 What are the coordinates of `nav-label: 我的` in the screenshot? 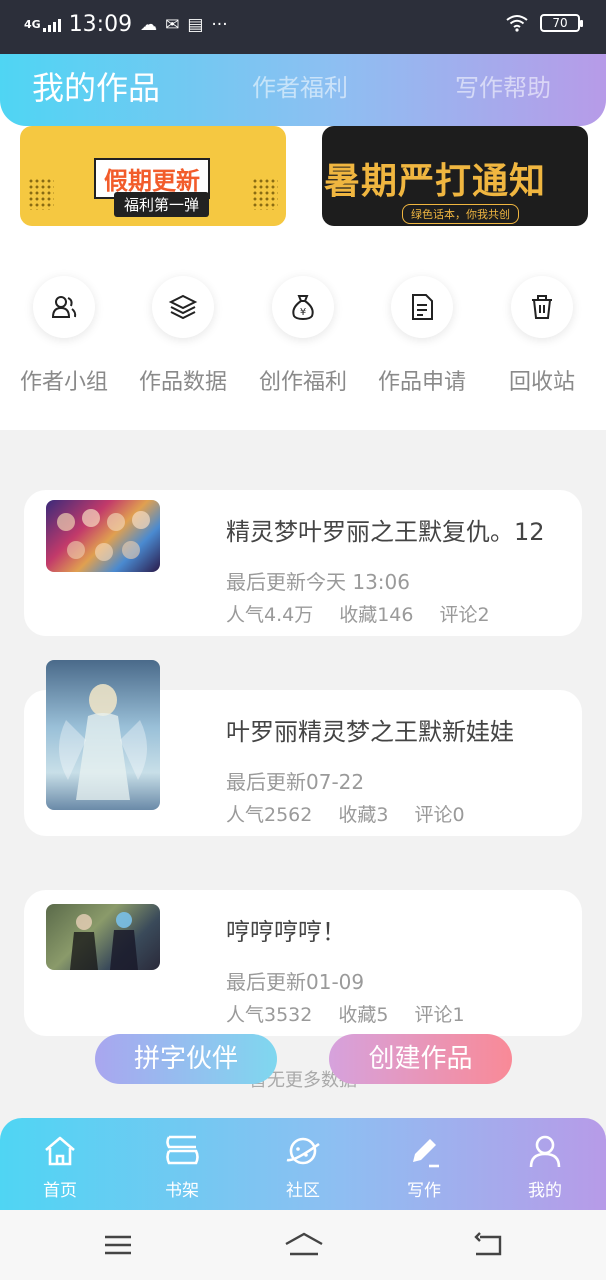 It's located at (545, 1191).